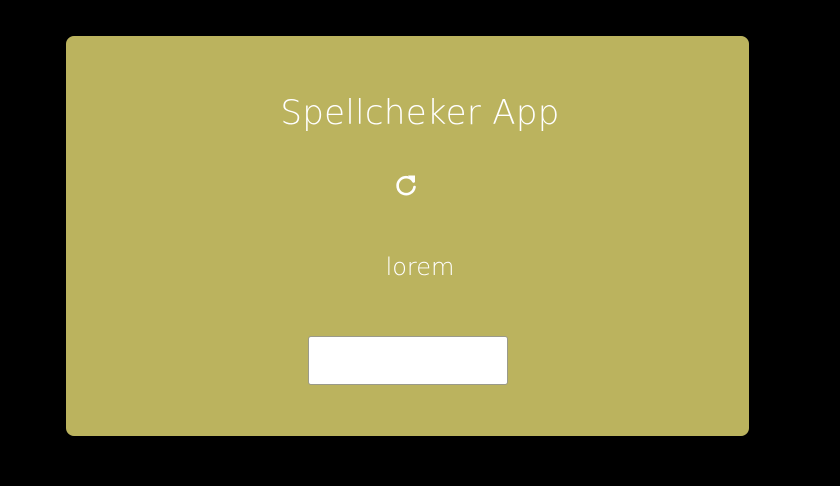 This screenshot has height=486, width=840. Describe the element at coordinates (420, 113) in the screenshot. I see `page-title: Spellcheker App` at that location.